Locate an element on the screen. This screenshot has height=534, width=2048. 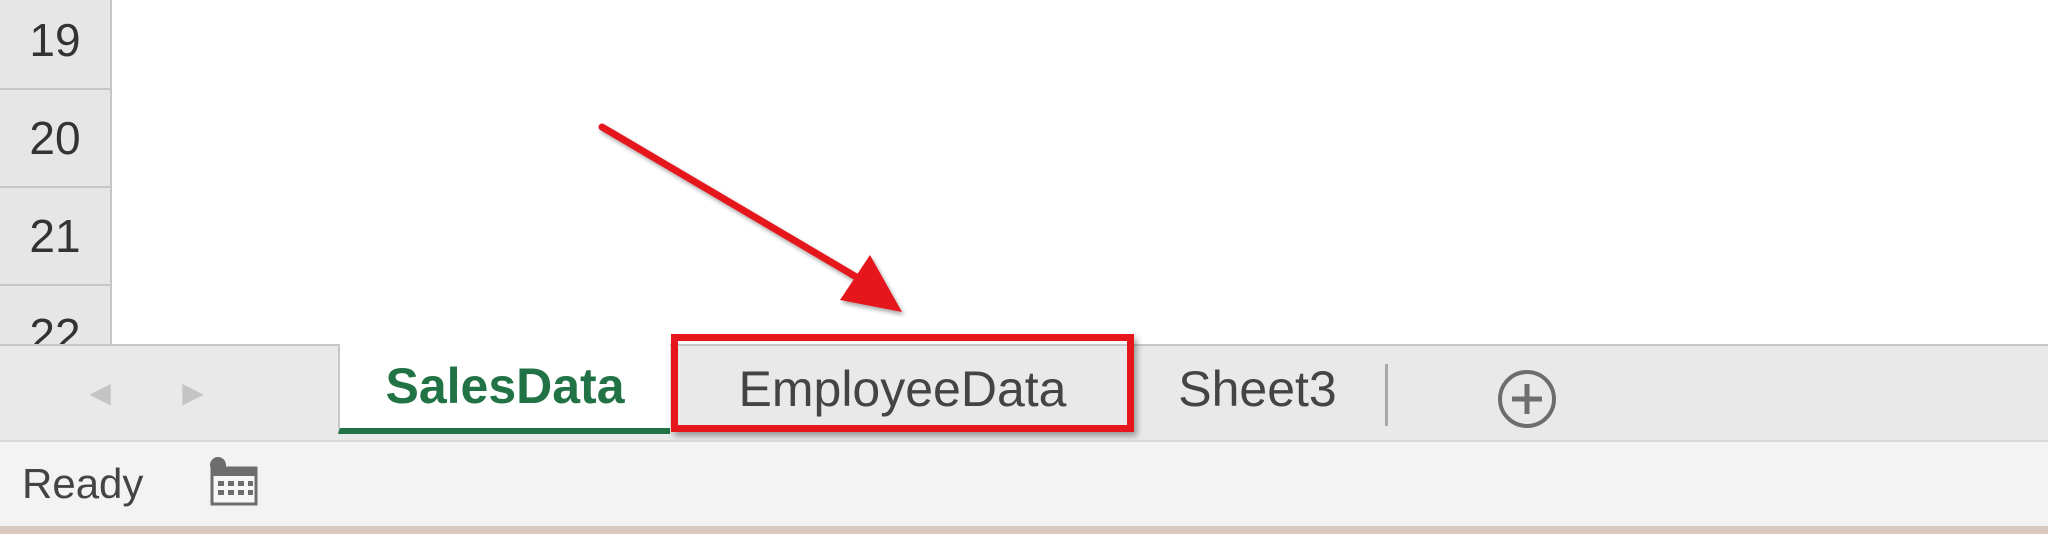
sheet-tab-sheet3: Sheet3 is located at coordinates (1257, 389).